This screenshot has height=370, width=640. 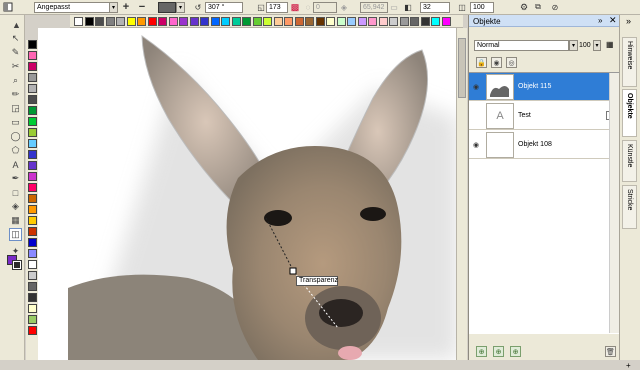 I want to click on opacity-value: 100, so click(x=585, y=45).